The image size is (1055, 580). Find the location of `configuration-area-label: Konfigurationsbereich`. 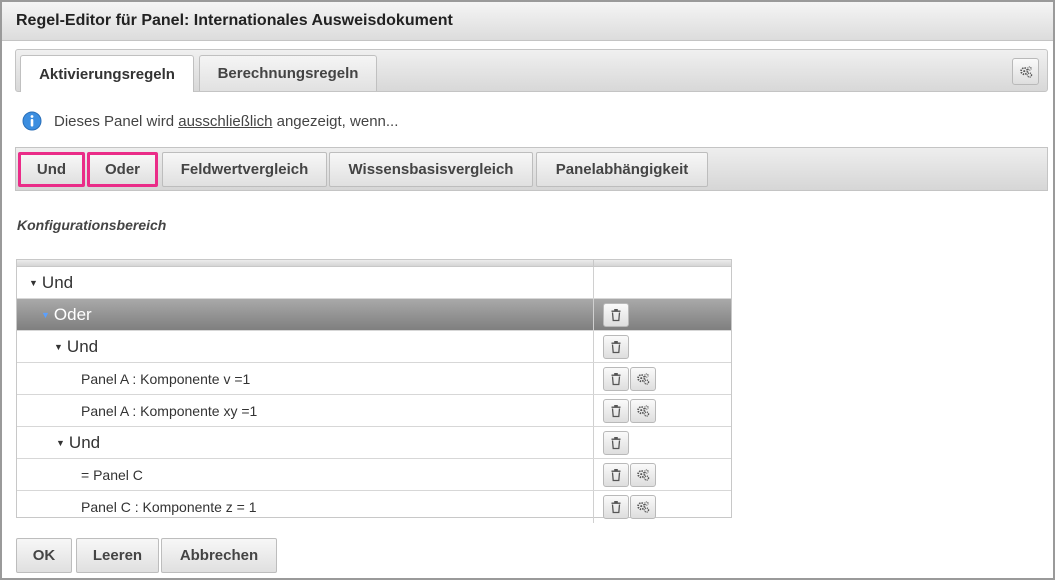

configuration-area-label: Konfigurationsbereich is located at coordinates (92, 225).